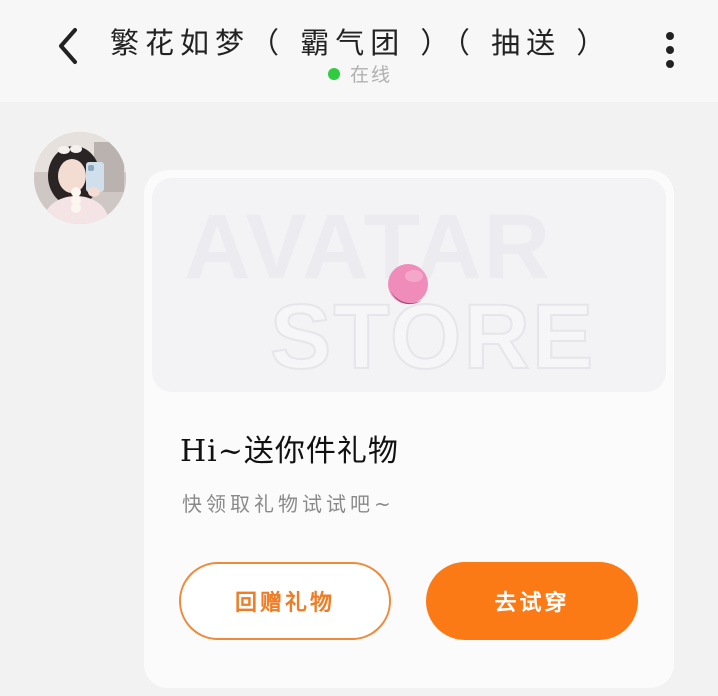 The image size is (718, 696). I want to click on banner-watermark-bottom: STORE, so click(432, 337).